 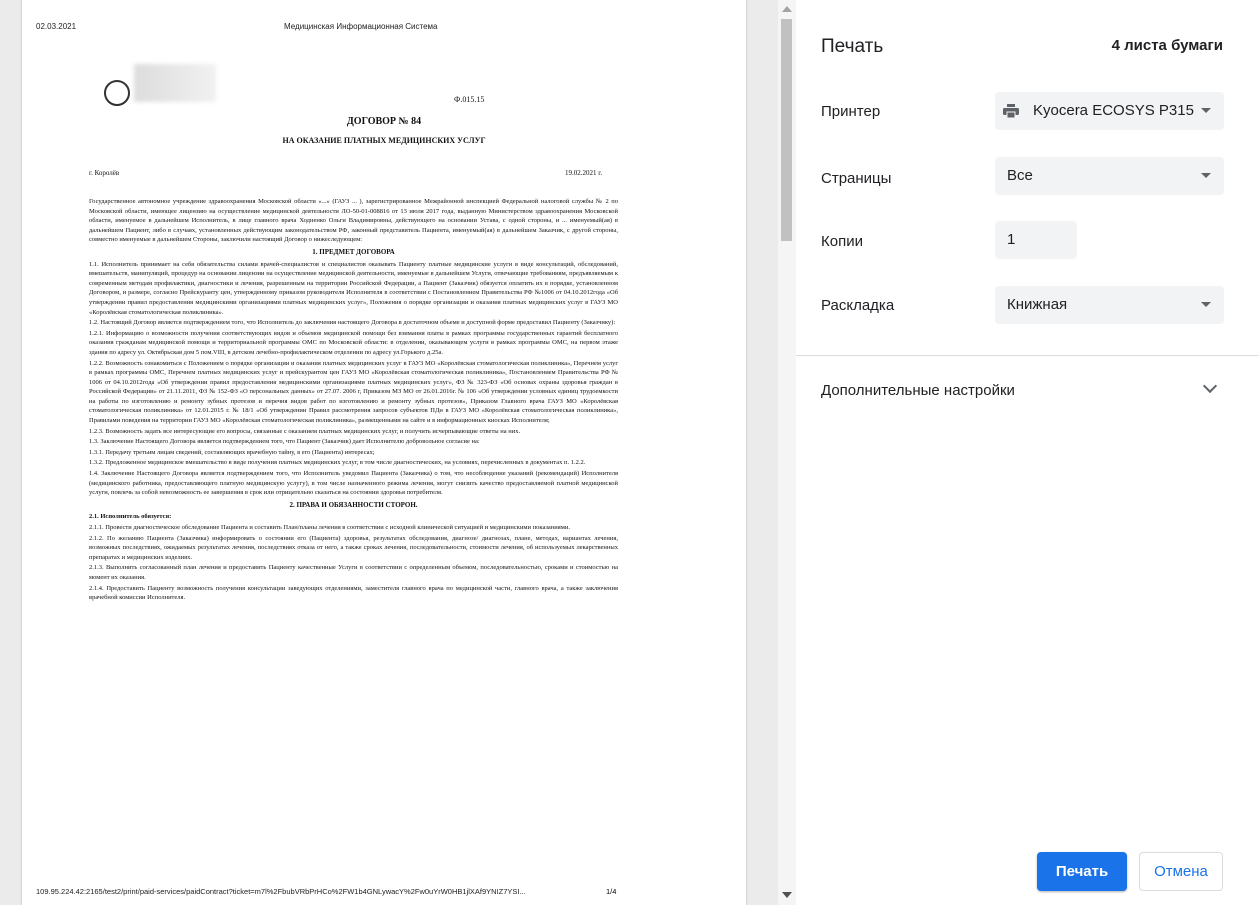 I want to click on panel-title: Печать, so click(x=852, y=46).